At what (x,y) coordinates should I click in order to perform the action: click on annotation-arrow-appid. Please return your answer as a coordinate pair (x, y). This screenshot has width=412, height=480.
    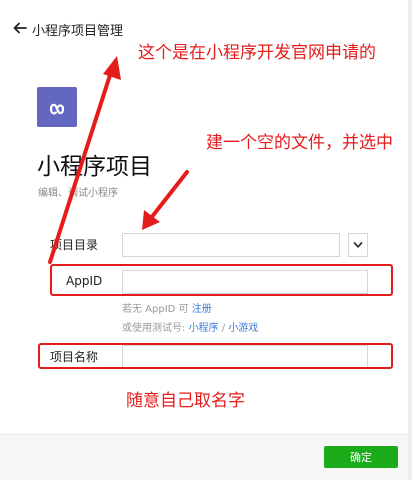
    Looking at the image, I should click on (80, 167).